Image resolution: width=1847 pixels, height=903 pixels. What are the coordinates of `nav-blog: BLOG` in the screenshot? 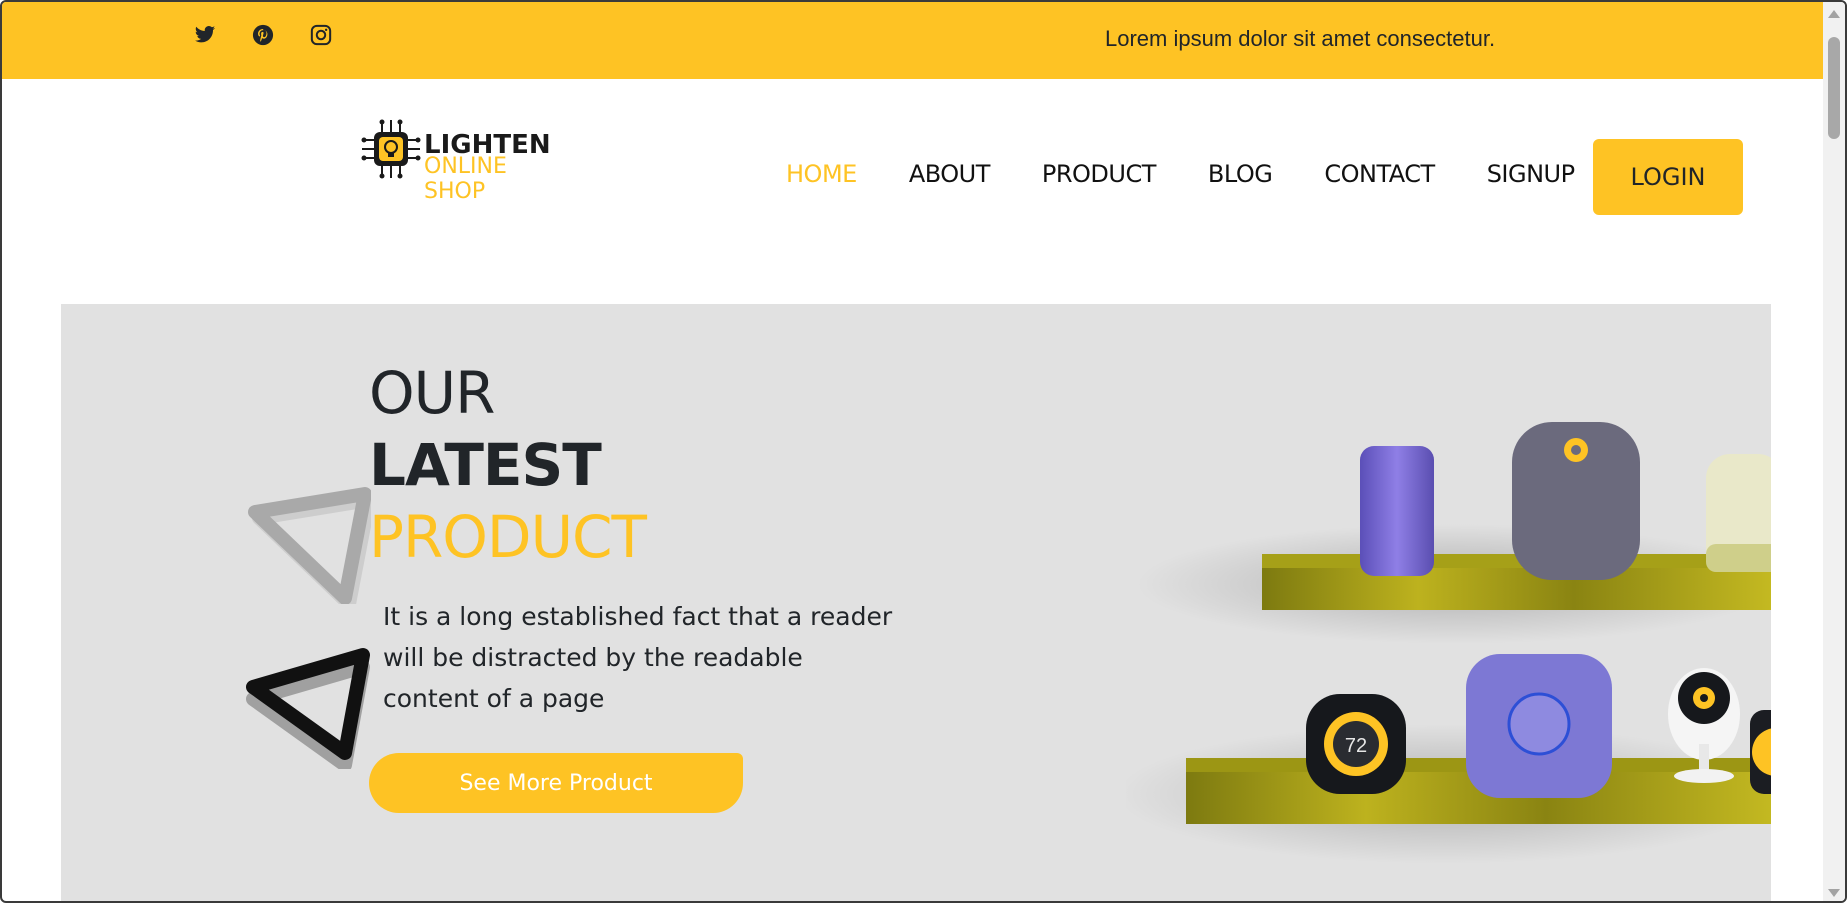 It's located at (1240, 174).